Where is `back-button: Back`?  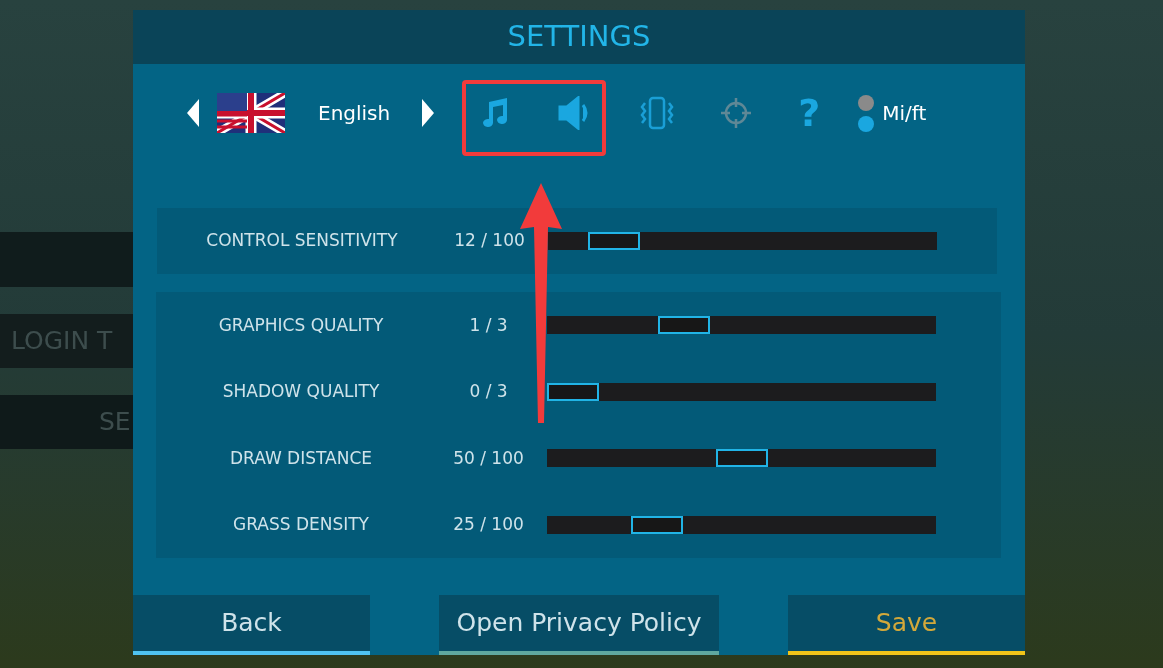 back-button: Back is located at coordinates (251, 625).